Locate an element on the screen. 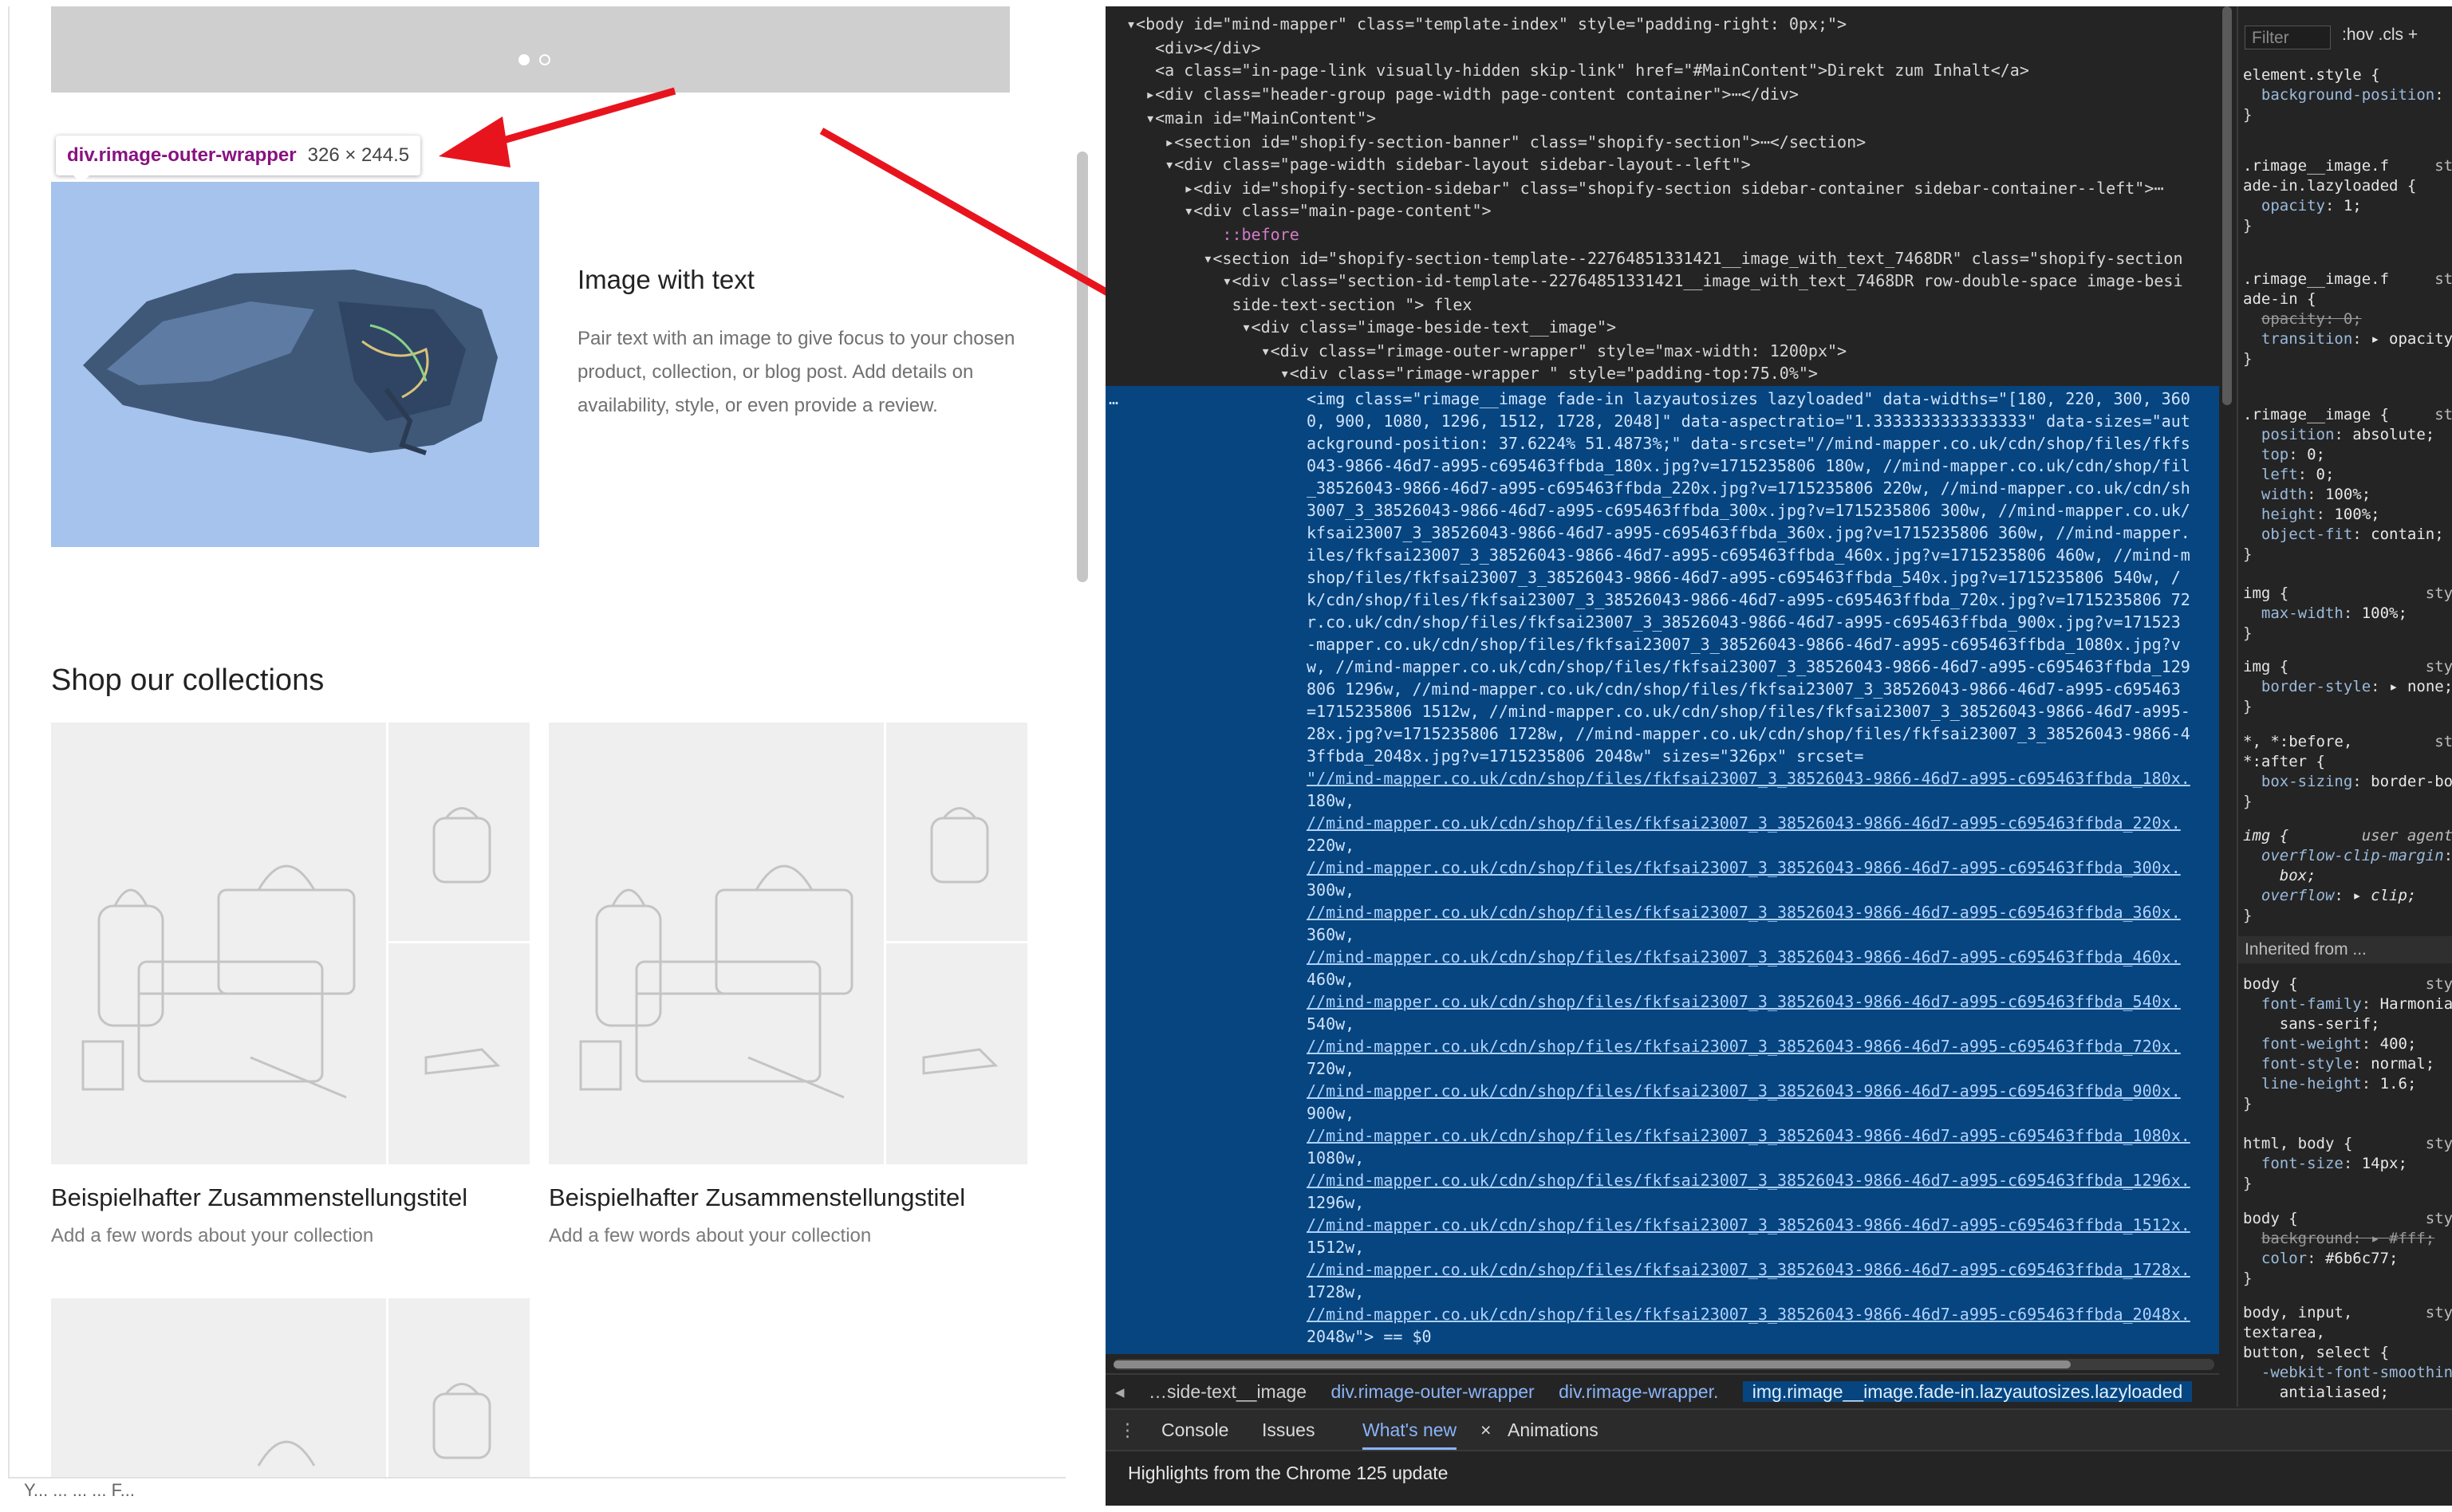  srcset-width: 180w, is located at coordinates (1331, 801).